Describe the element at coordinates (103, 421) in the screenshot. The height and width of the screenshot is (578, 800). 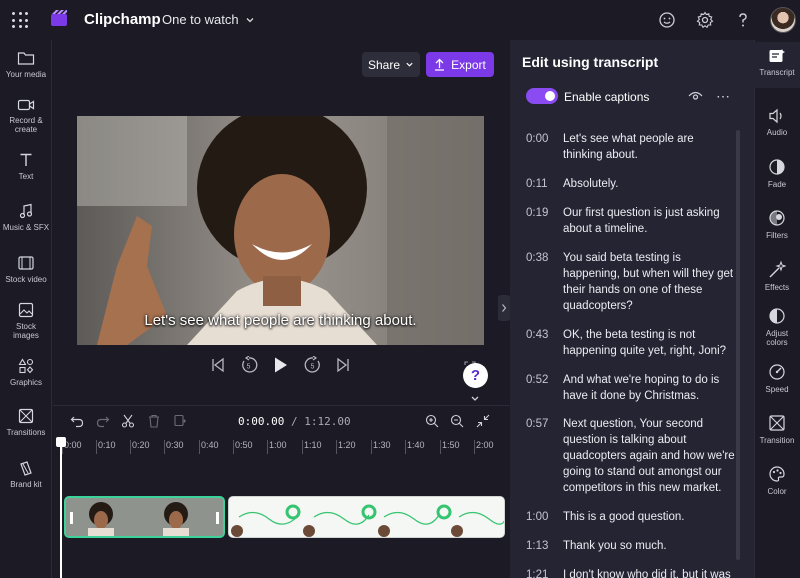
I see `redo-icon` at that location.